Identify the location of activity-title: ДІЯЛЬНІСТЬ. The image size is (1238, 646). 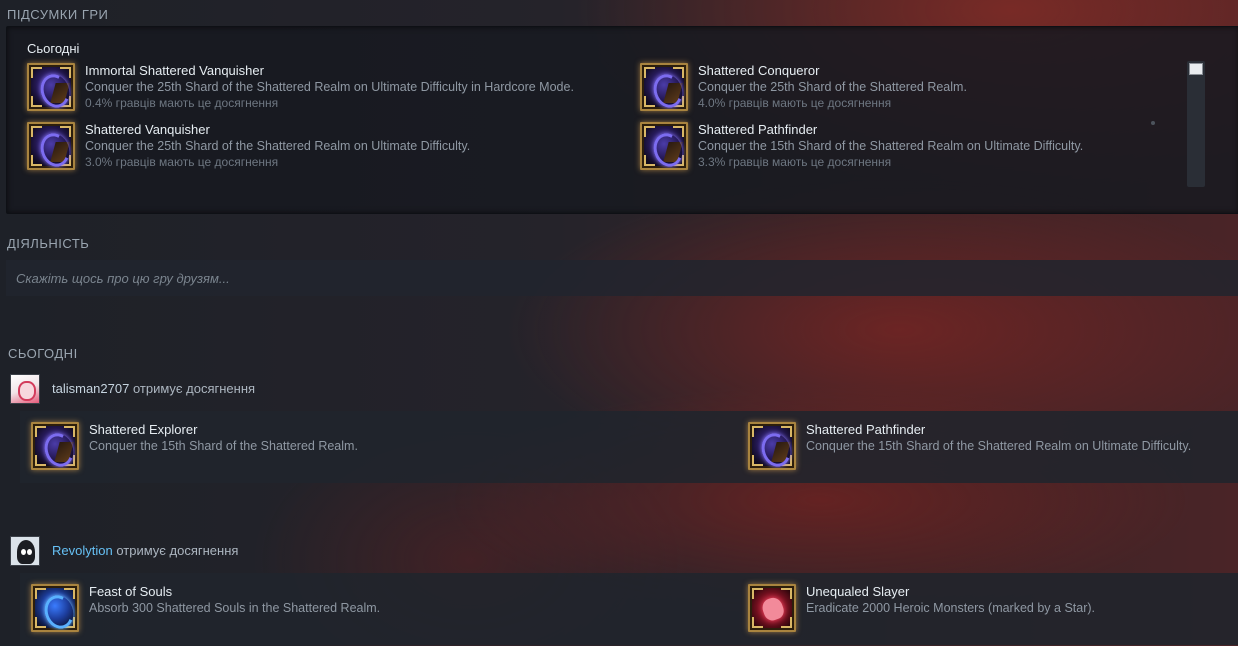
(48, 243).